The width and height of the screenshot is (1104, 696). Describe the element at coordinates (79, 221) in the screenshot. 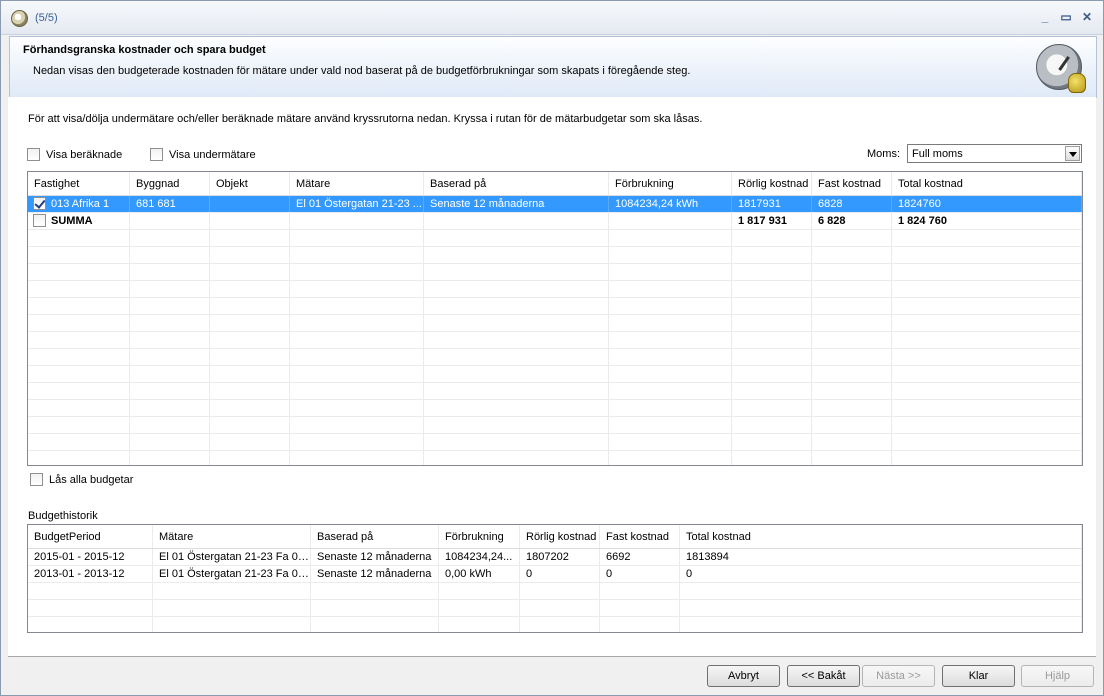

I see `table-cell: SUMMA` at that location.